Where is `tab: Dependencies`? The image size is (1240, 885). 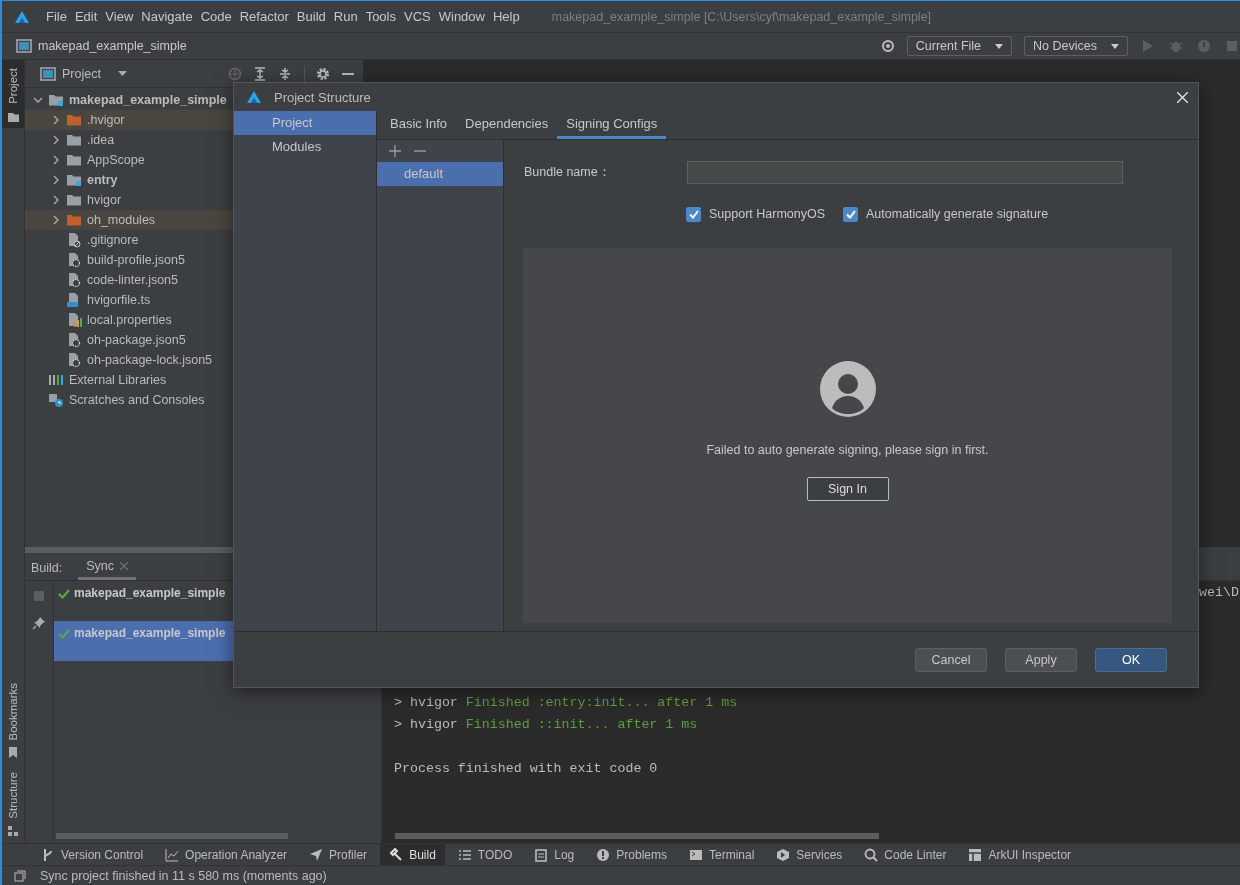
tab: Dependencies is located at coordinates (507, 125).